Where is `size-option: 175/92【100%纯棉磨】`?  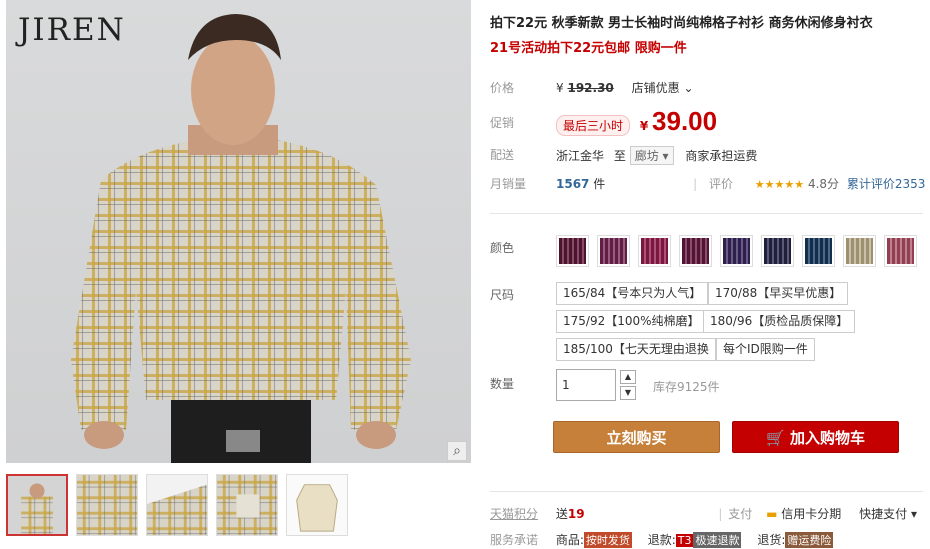 size-option: 175/92【100%纯棉磨】 is located at coordinates (631, 321).